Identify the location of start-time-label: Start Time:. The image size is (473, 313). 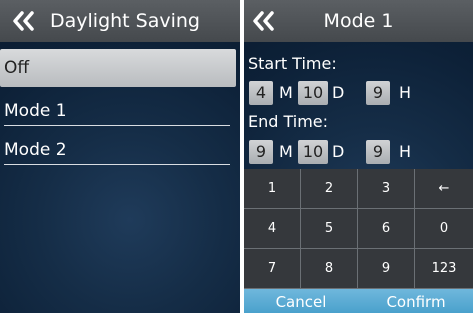
(292, 63).